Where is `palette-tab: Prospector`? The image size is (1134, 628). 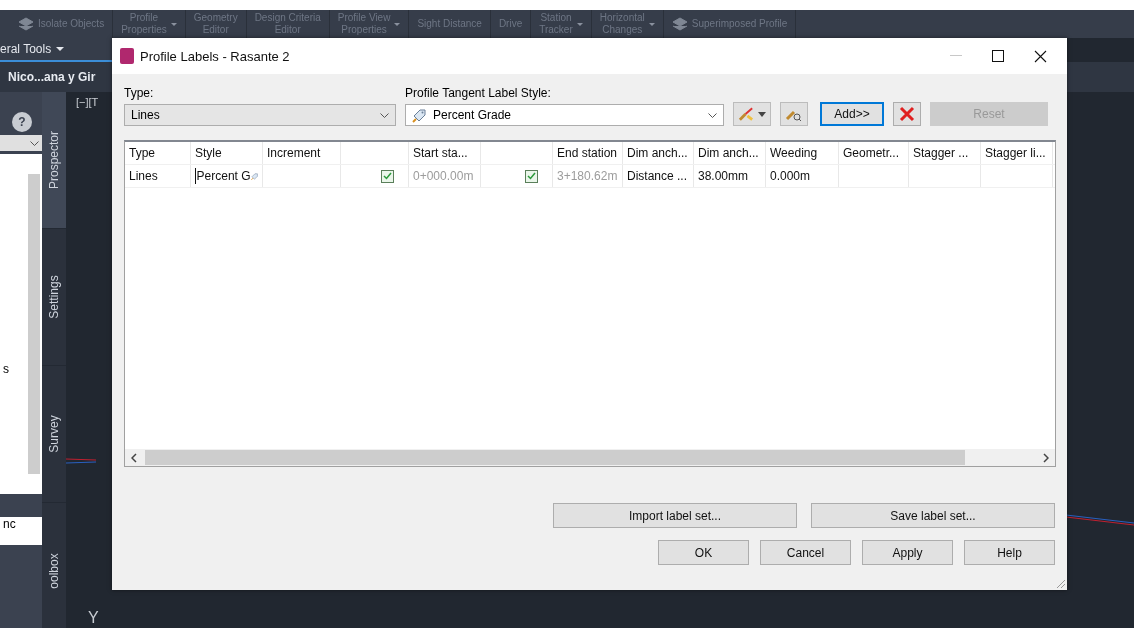
palette-tab: Prospector is located at coordinates (54, 160).